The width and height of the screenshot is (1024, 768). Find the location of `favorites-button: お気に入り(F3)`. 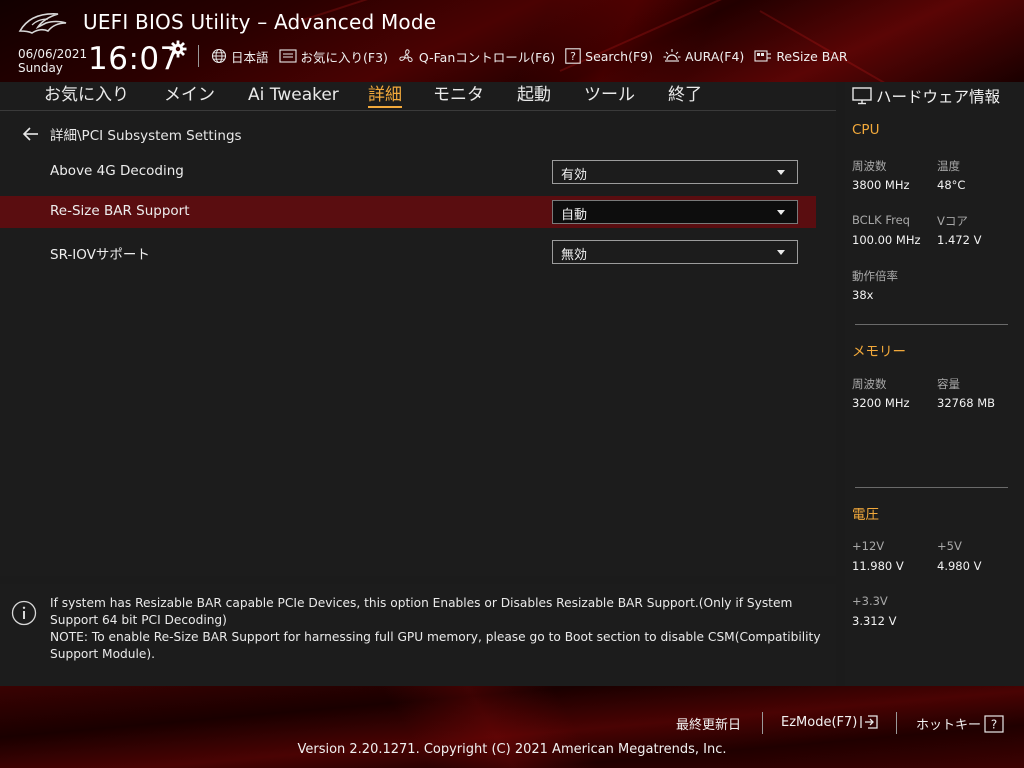

favorites-button: お気に入り(F3) is located at coordinates (333, 56).